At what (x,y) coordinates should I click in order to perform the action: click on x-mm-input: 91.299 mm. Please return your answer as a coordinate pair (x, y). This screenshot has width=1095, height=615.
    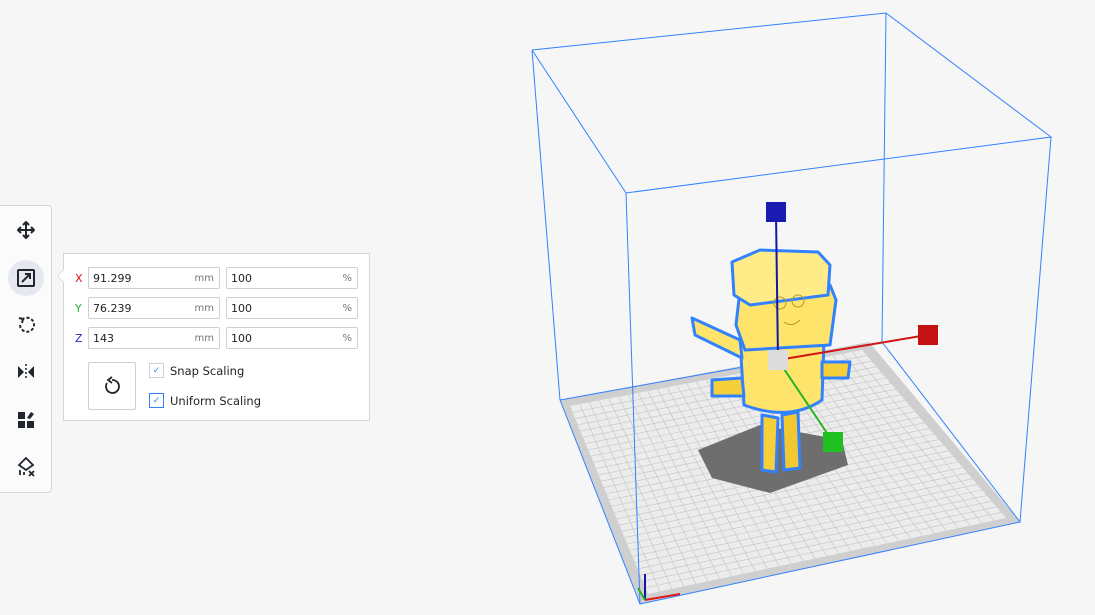
    Looking at the image, I should click on (154, 278).